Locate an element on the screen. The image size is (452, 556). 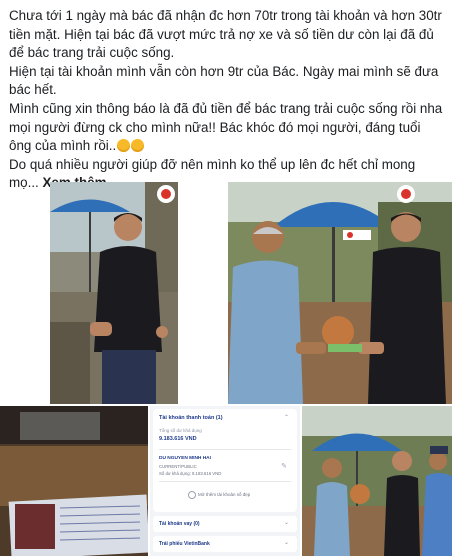
add-circle-icon is located at coordinates (192, 495).